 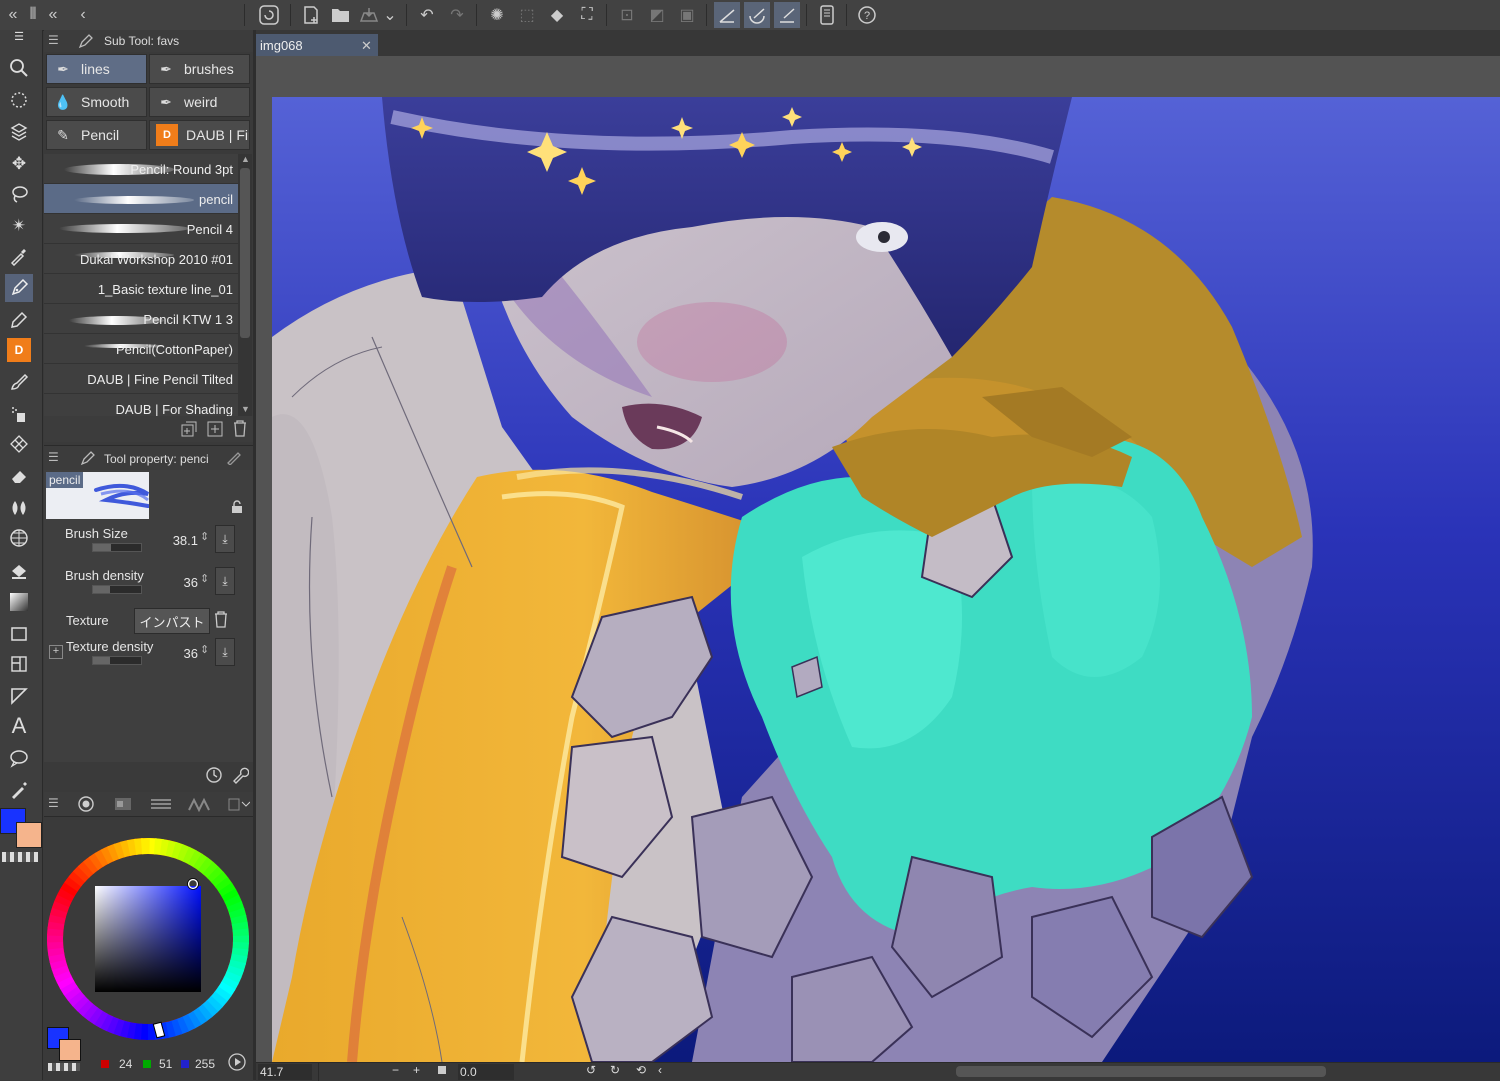 I want to click on loading-spinner-icon: ✺, so click(x=497, y=15).